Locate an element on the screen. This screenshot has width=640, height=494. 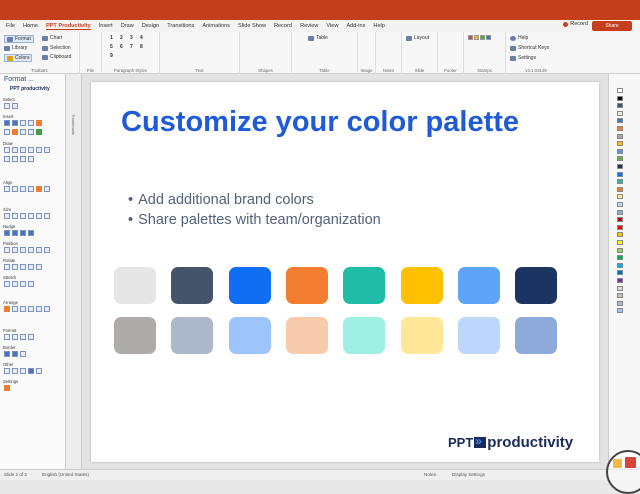
stamp-swatches is located at coordinates (480, 37).